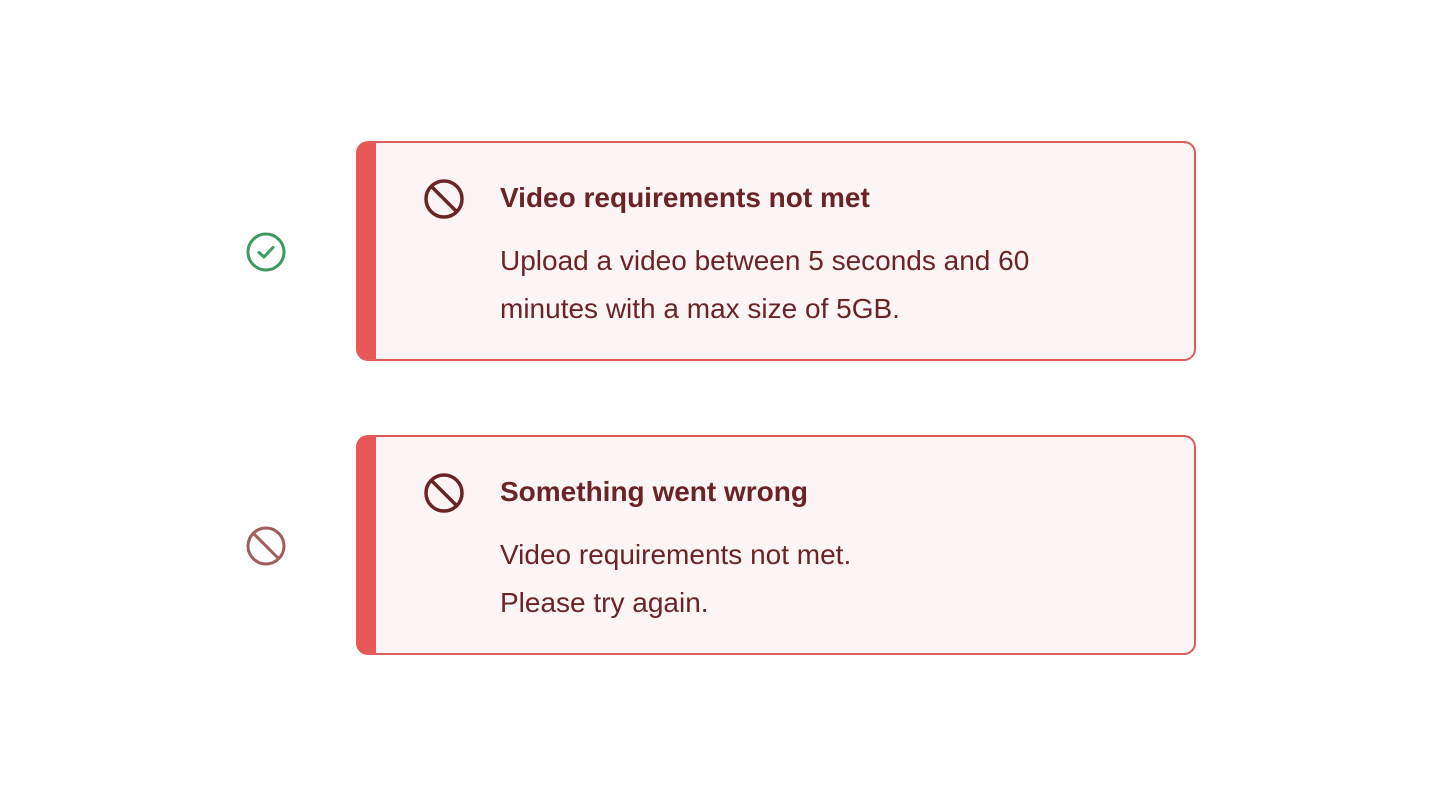  What do you see at coordinates (604, 602) in the screenshot?
I see `alert-message-line: Please try again.` at bounding box center [604, 602].